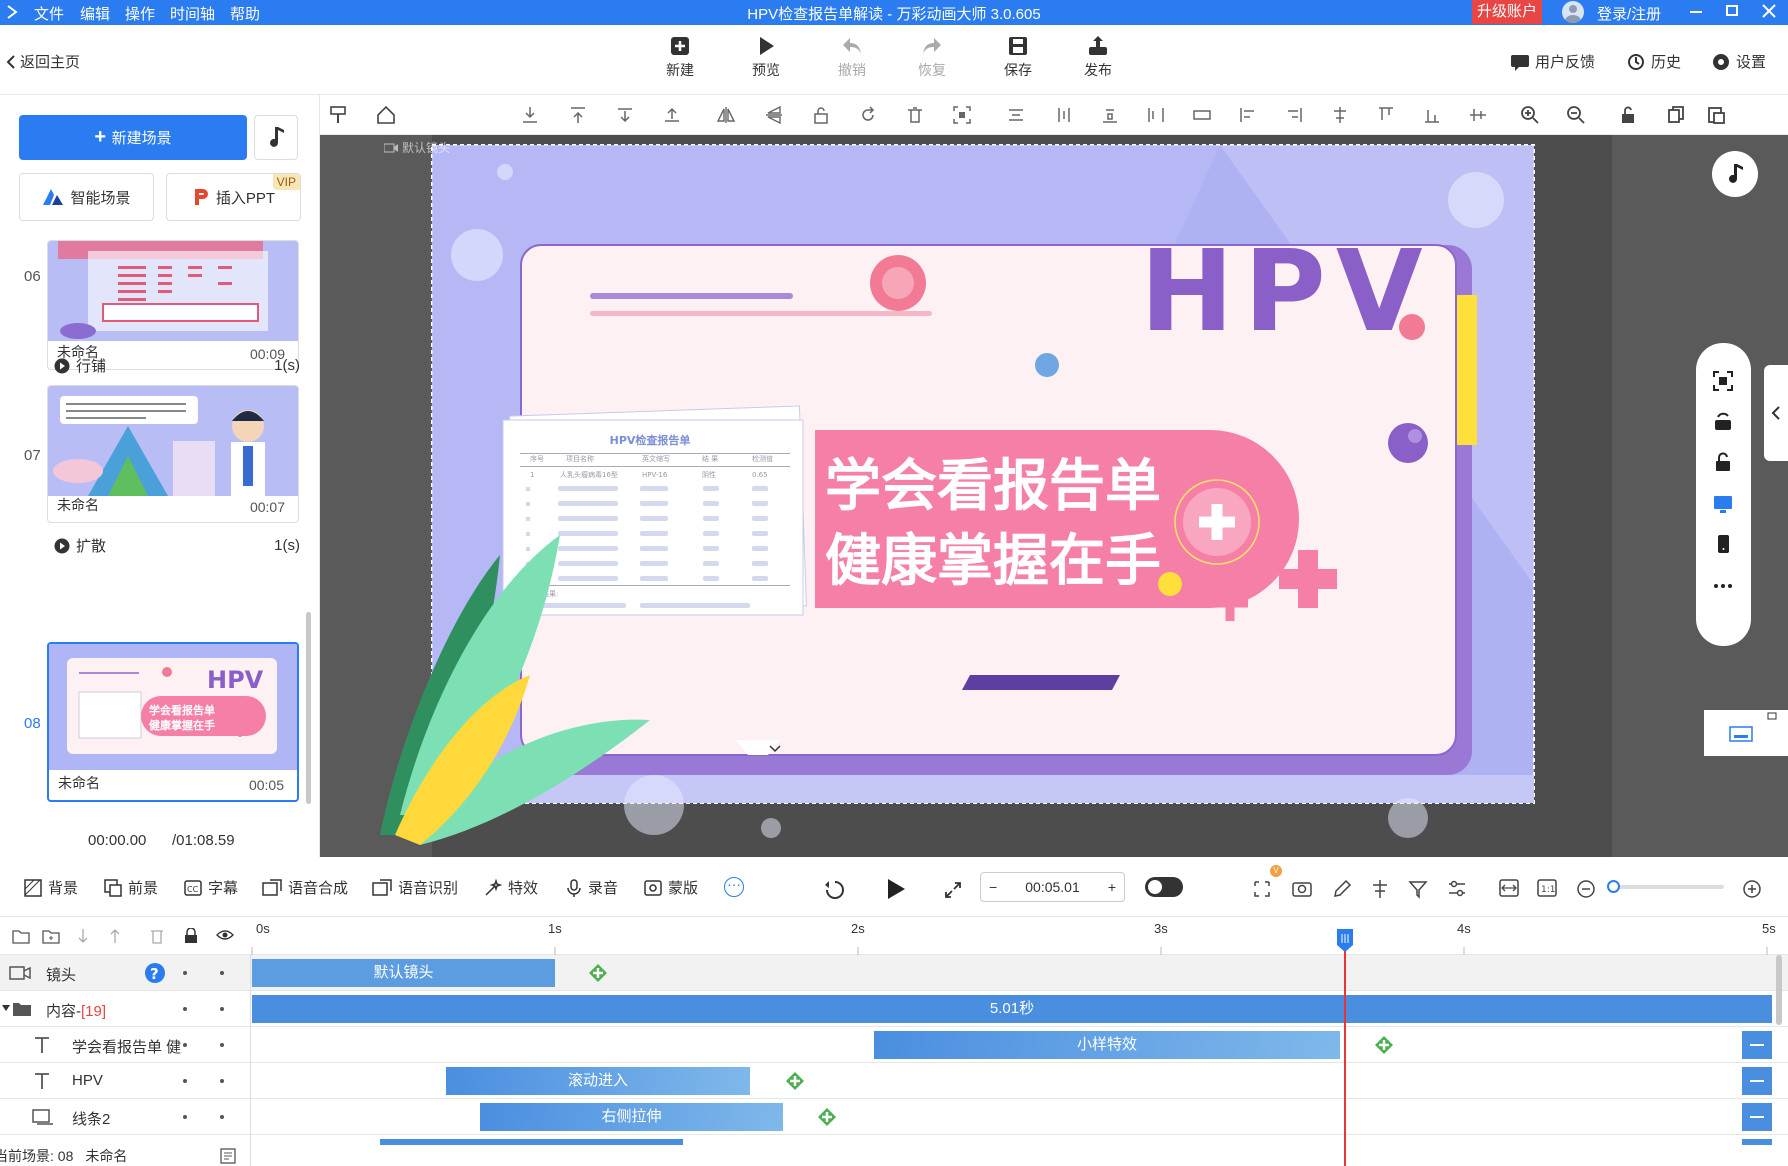 This screenshot has height=1166, width=1788. I want to click on format-painter-icon, so click(339, 115).